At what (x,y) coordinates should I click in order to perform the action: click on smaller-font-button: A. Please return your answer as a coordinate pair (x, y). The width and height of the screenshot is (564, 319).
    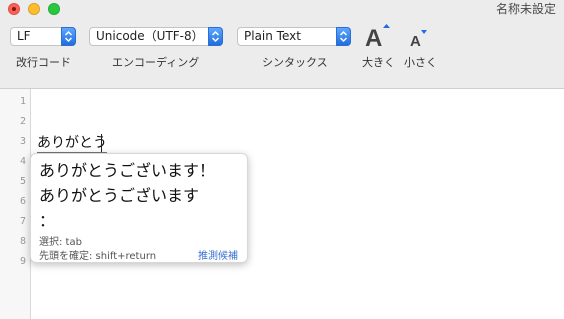
    Looking at the image, I should click on (420, 41).